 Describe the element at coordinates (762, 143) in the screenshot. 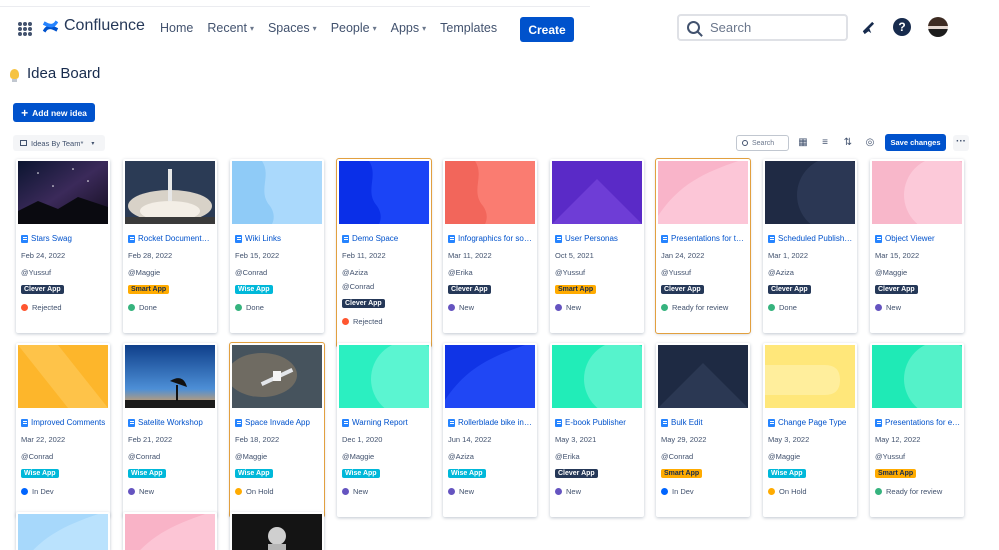

I see `board-search-input: Search` at that location.